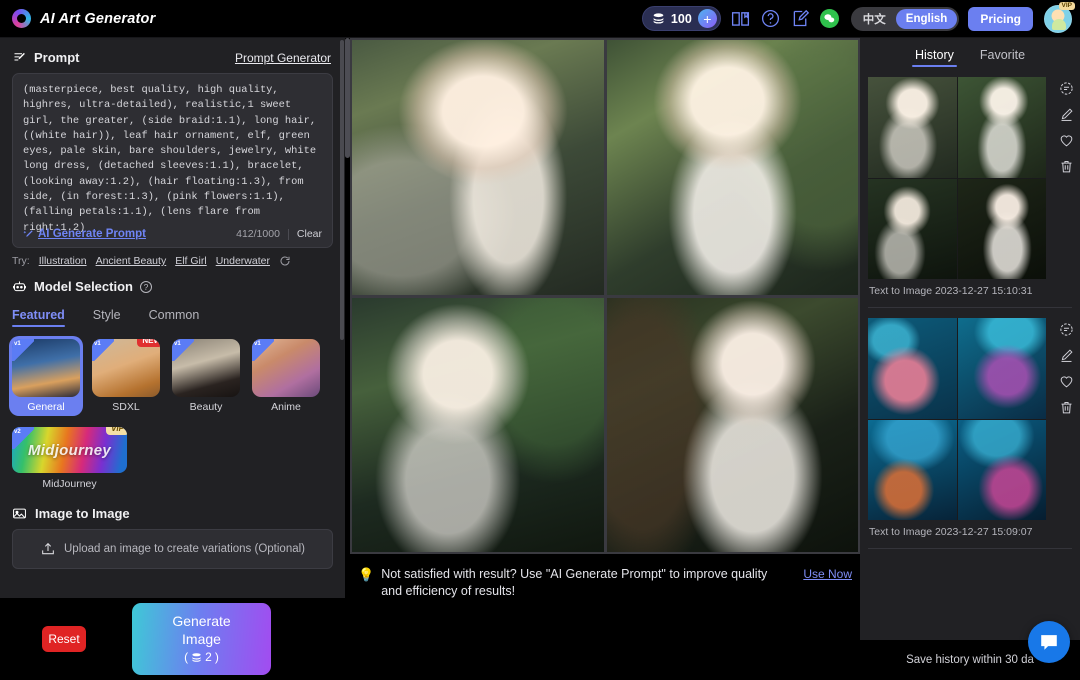 The height and width of the screenshot is (680, 1080). I want to click on add-credits-button: +, so click(707, 18).